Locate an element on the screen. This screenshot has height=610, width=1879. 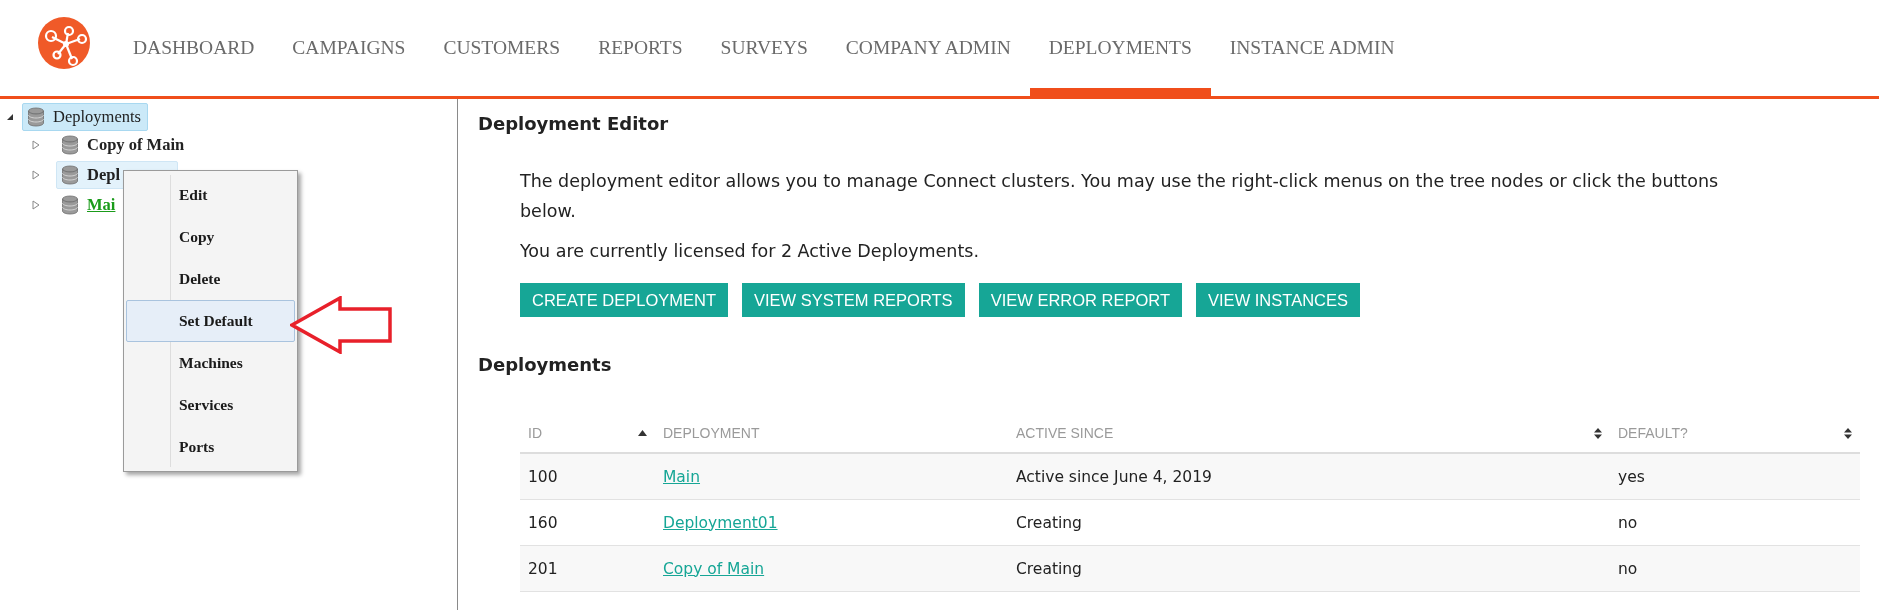
tree-node: Deployments is located at coordinates (85, 116).